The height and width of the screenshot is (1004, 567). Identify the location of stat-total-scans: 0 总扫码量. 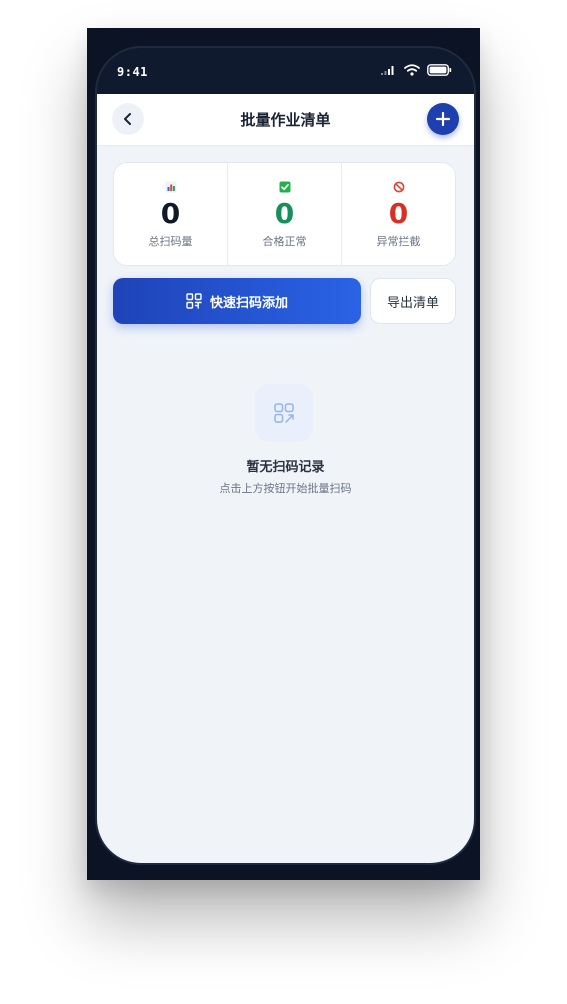
(170, 214).